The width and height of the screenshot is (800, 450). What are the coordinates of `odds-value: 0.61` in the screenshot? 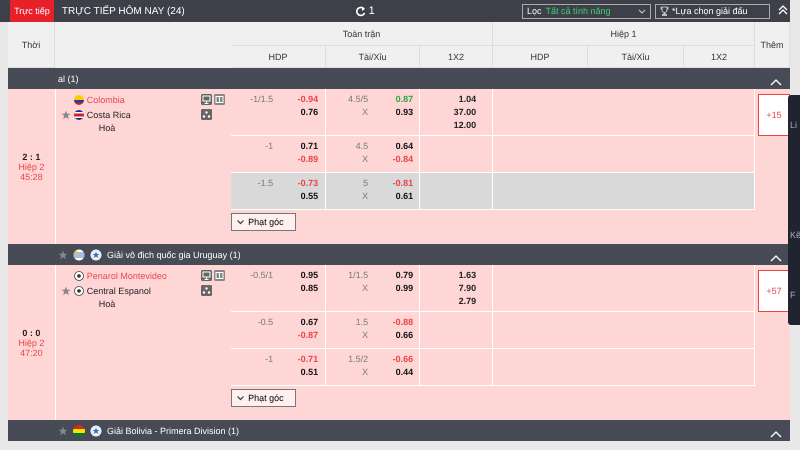 It's located at (391, 196).